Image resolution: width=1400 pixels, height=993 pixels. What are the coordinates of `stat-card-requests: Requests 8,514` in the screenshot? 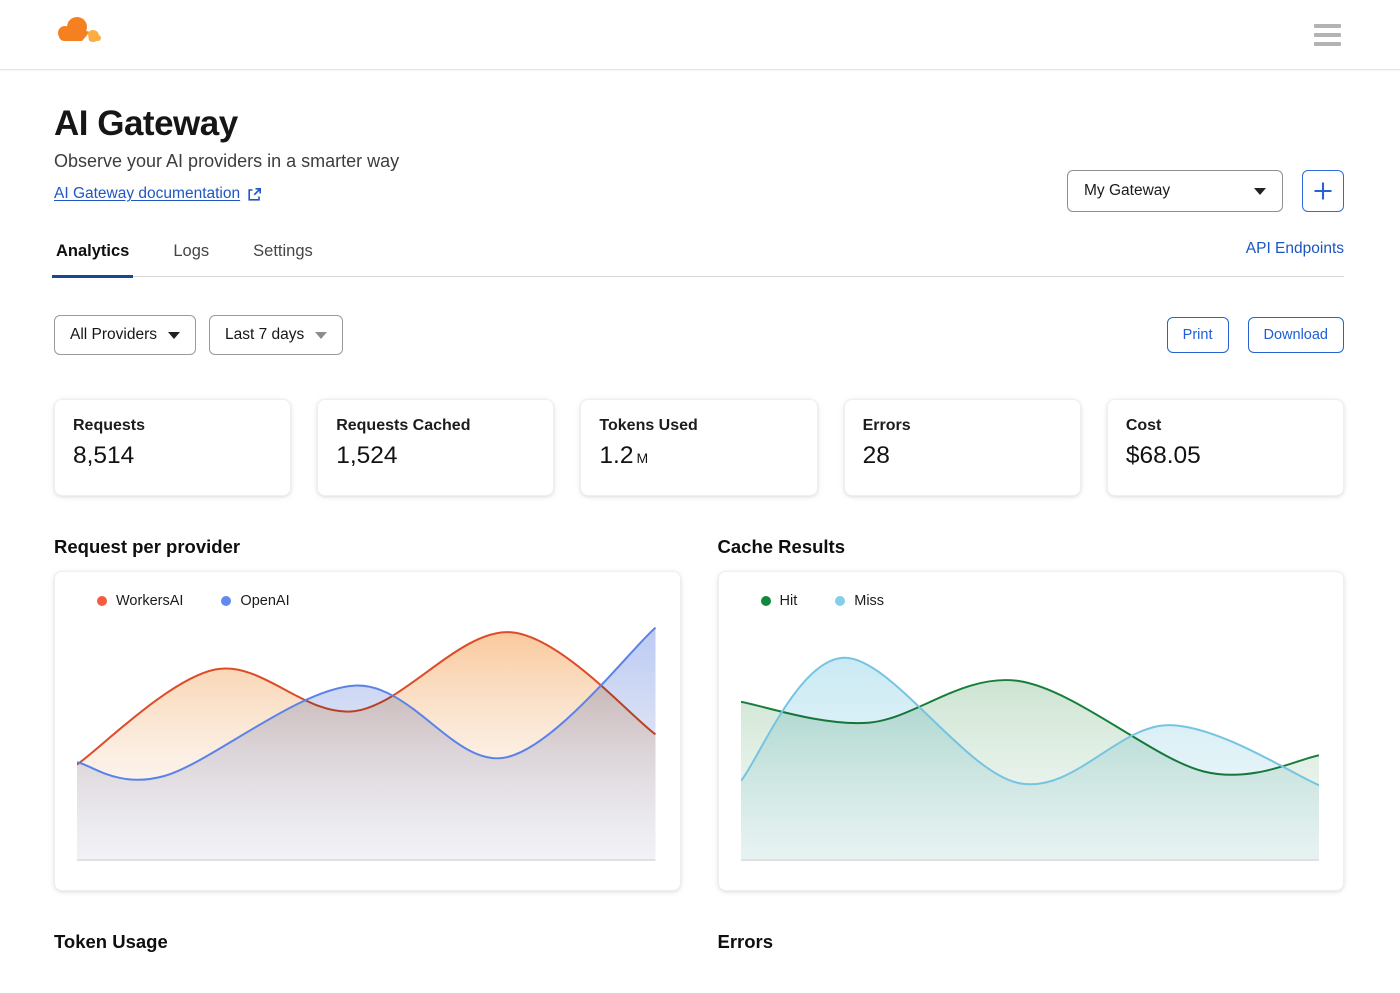 It's located at (173, 447).